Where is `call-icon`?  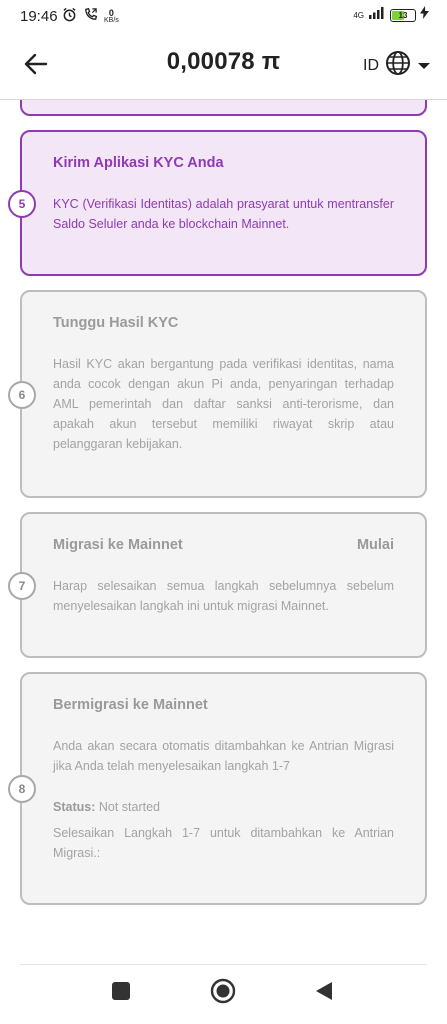 call-icon is located at coordinates (90, 17).